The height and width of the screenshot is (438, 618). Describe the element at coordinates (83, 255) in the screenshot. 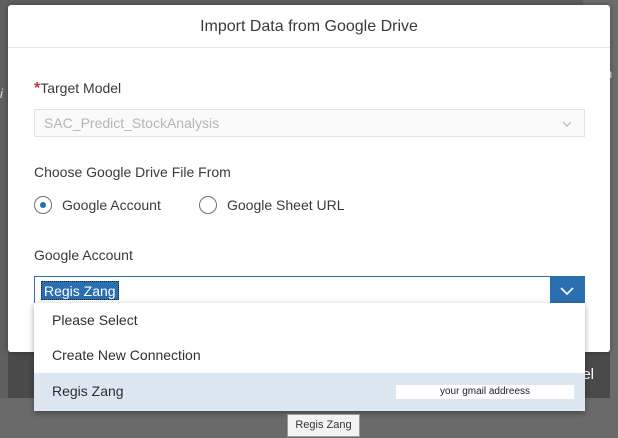

I see `google-account-label: Google Account` at that location.